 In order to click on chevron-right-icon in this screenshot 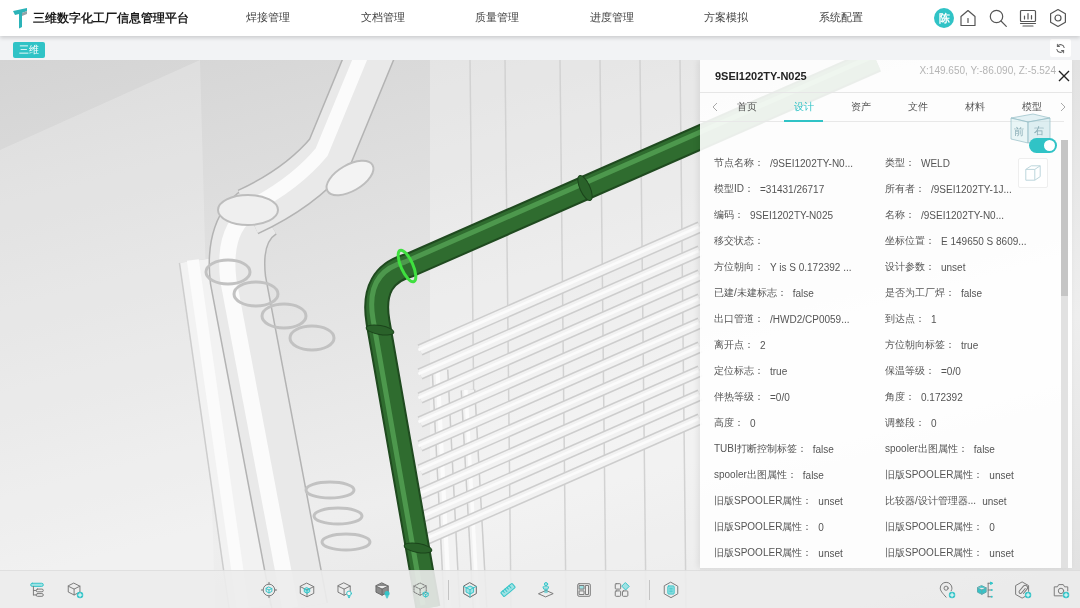, I will do `click(1063, 107)`.